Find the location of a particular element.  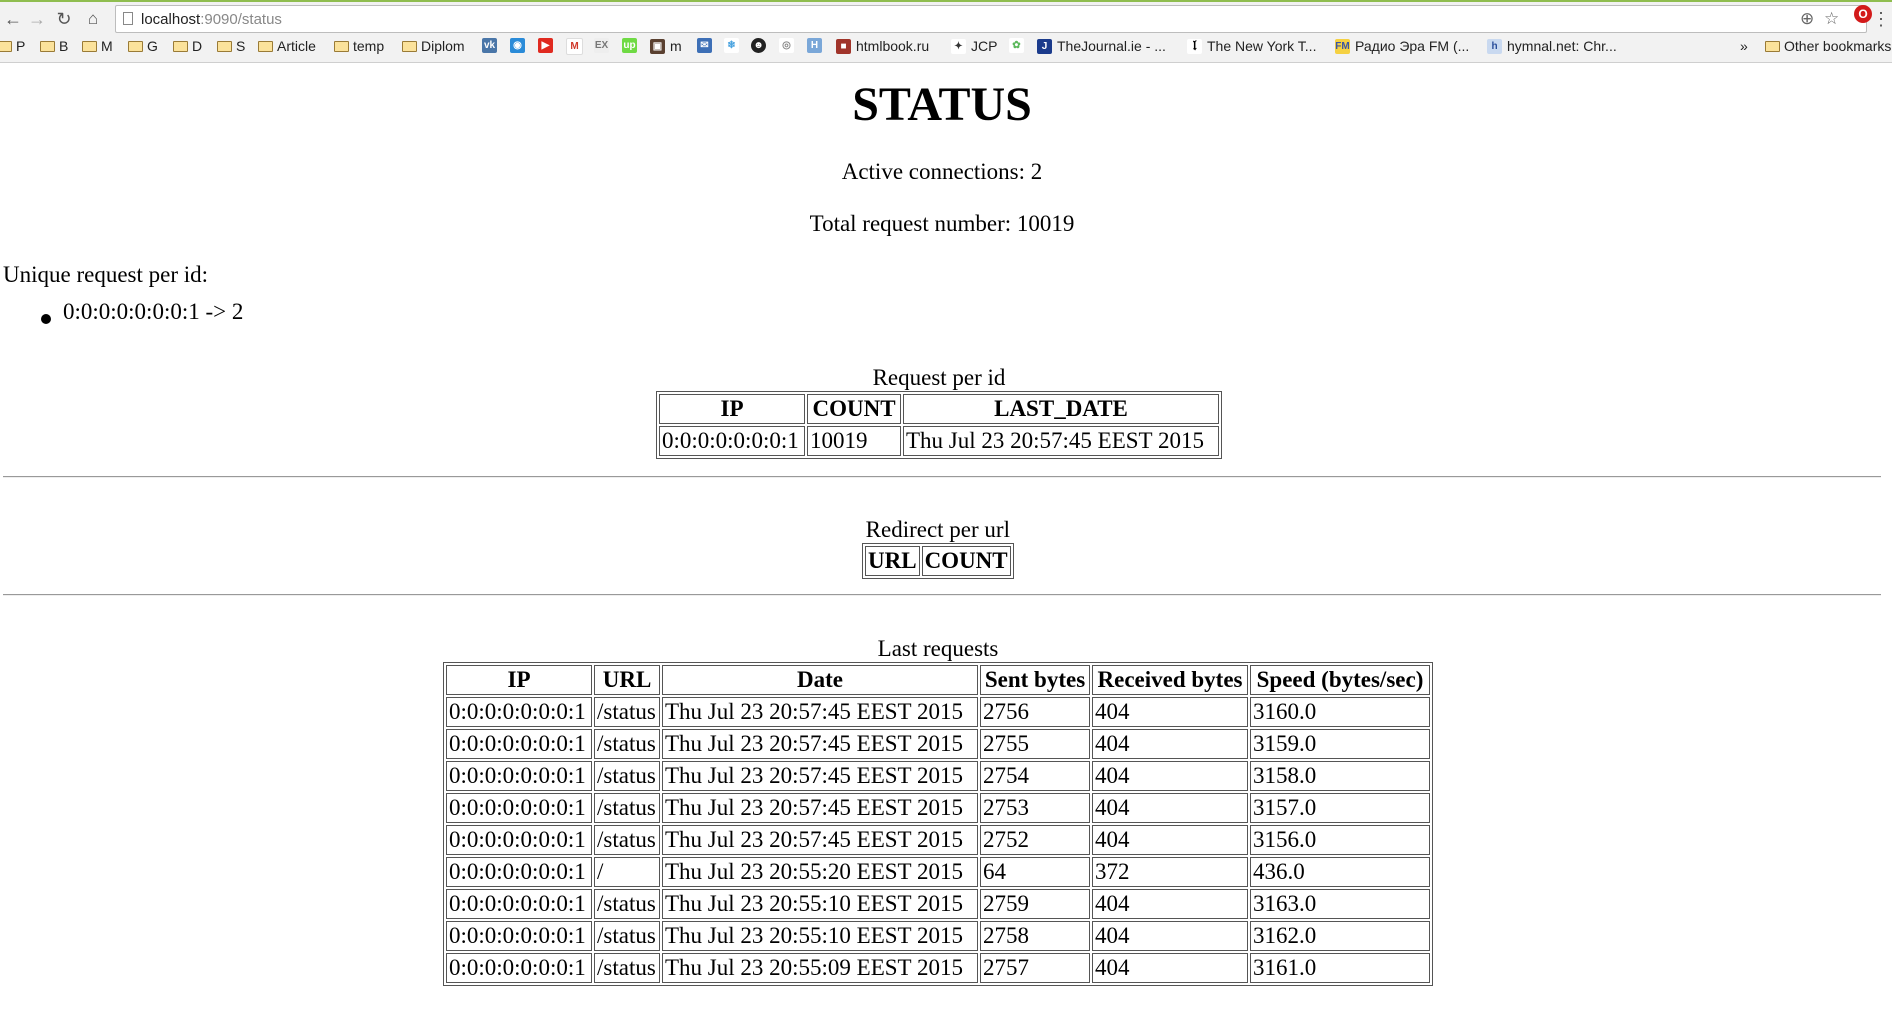

snowflake-icon: ❄ is located at coordinates (731, 45).